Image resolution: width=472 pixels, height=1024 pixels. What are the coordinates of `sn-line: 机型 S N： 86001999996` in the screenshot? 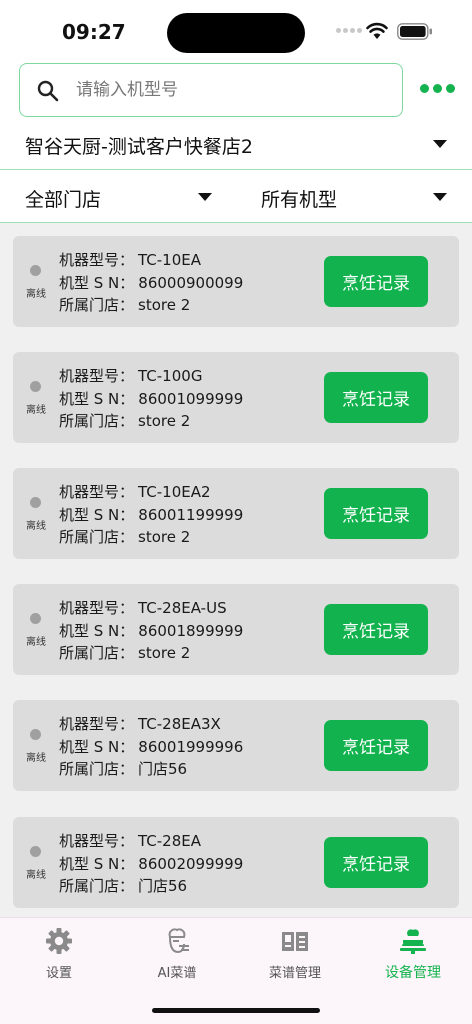 It's located at (151, 746).